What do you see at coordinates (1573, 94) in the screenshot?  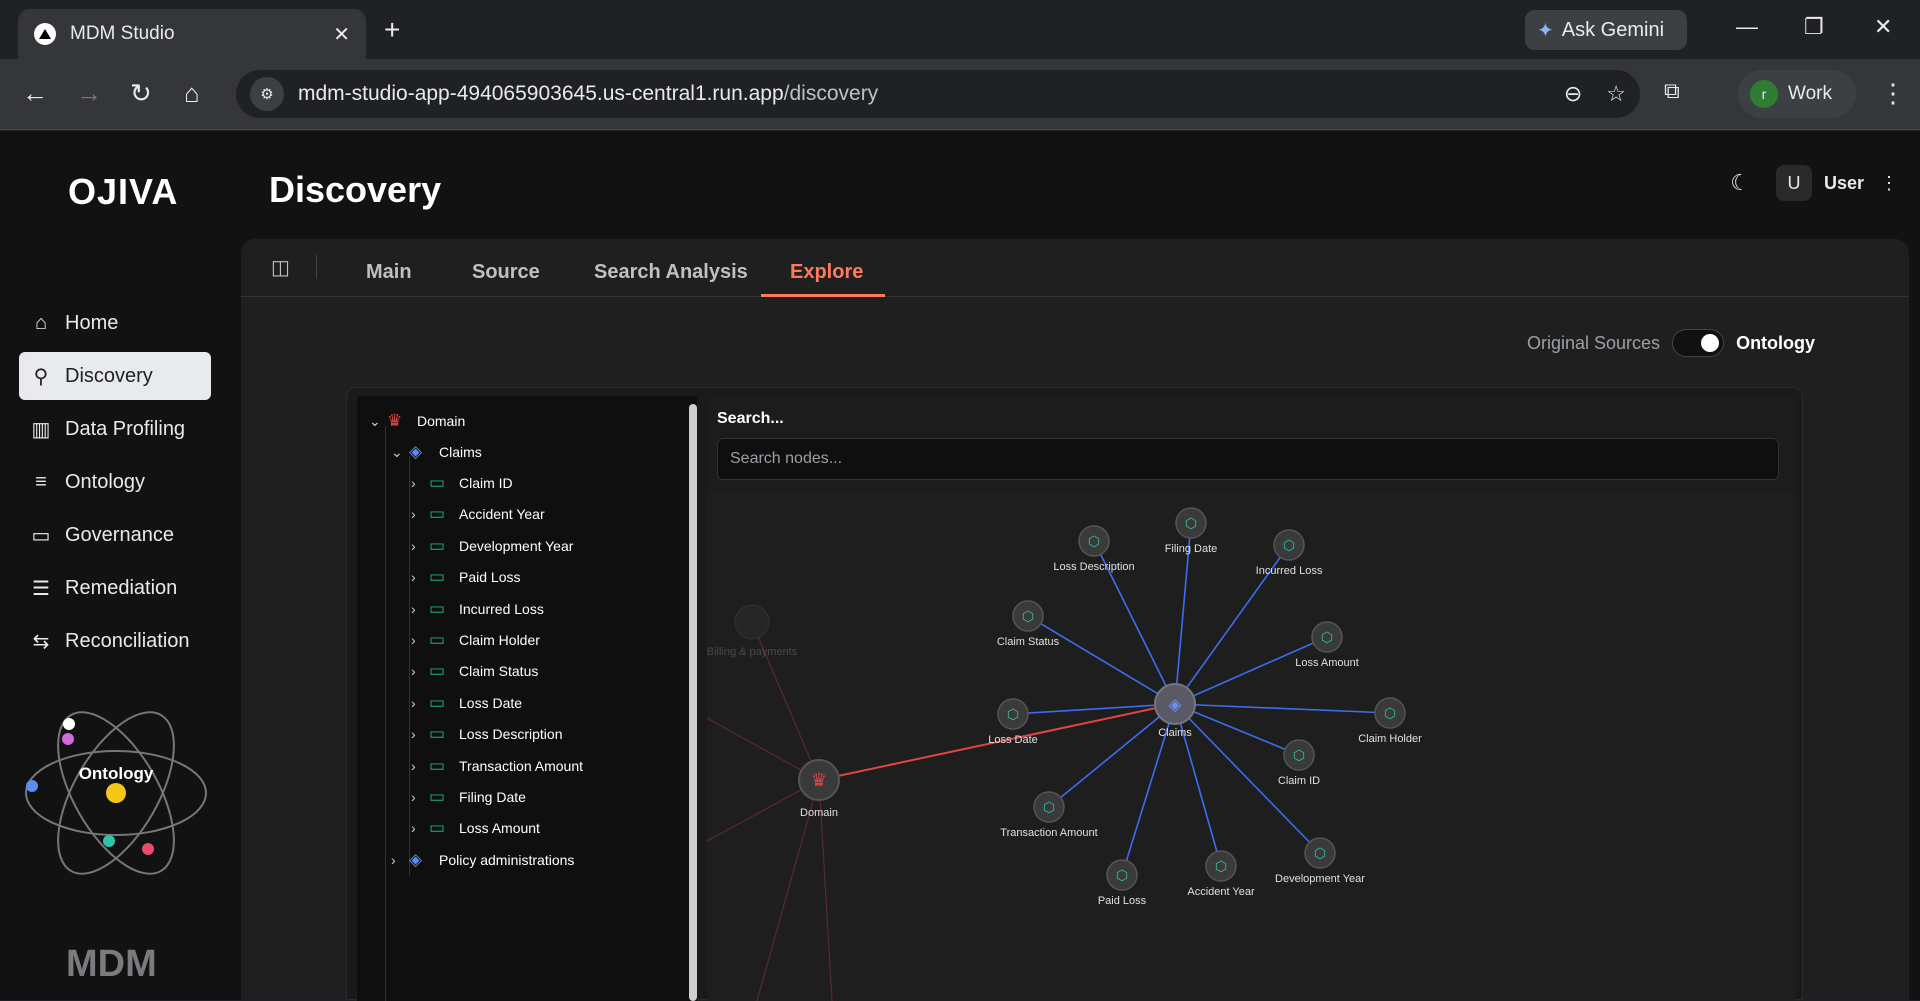 I see `zoom-icon: ⊖` at bounding box center [1573, 94].